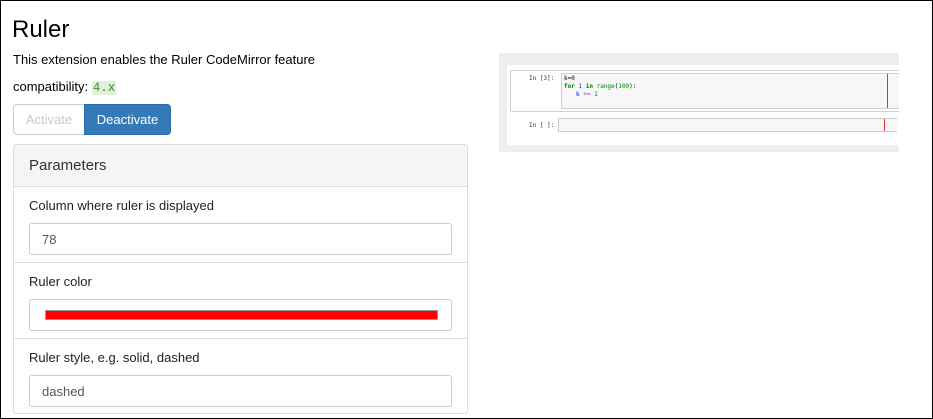 The height and width of the screenshot is (419, 933). I want to click on cell2-prompt: In [ ]:, so click(542, 125).